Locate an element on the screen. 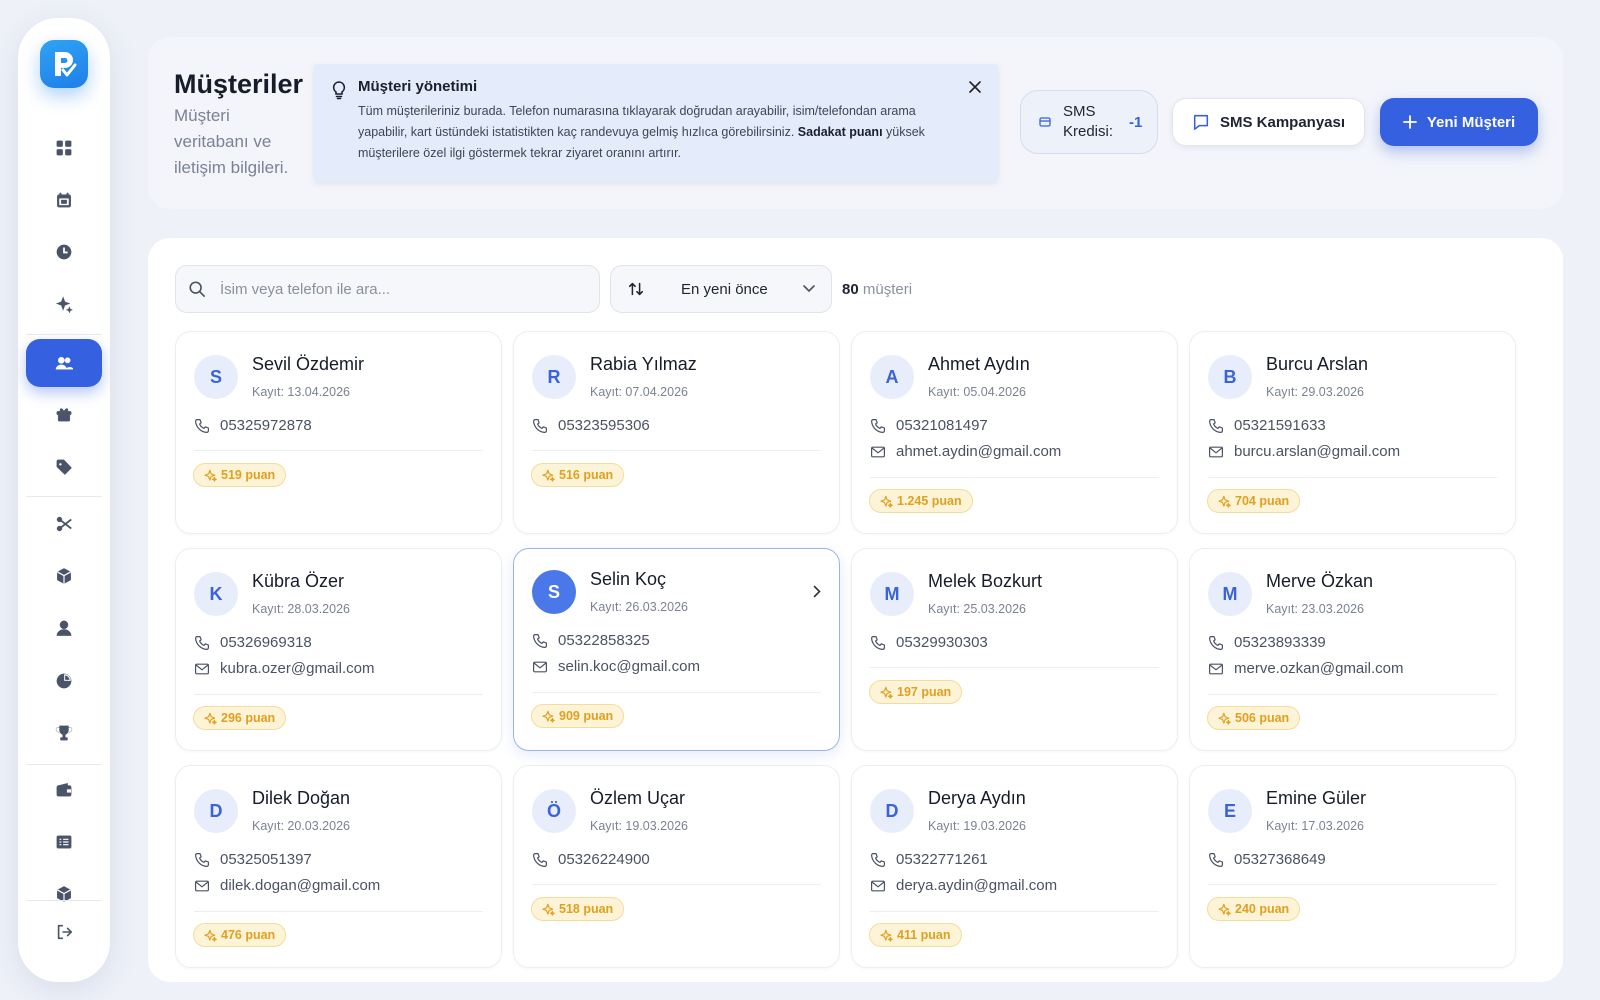 Image resolution: width=1600 pixels, height=1000 pixels. sidebar-item-rewards is located at coordinates (64, 733).